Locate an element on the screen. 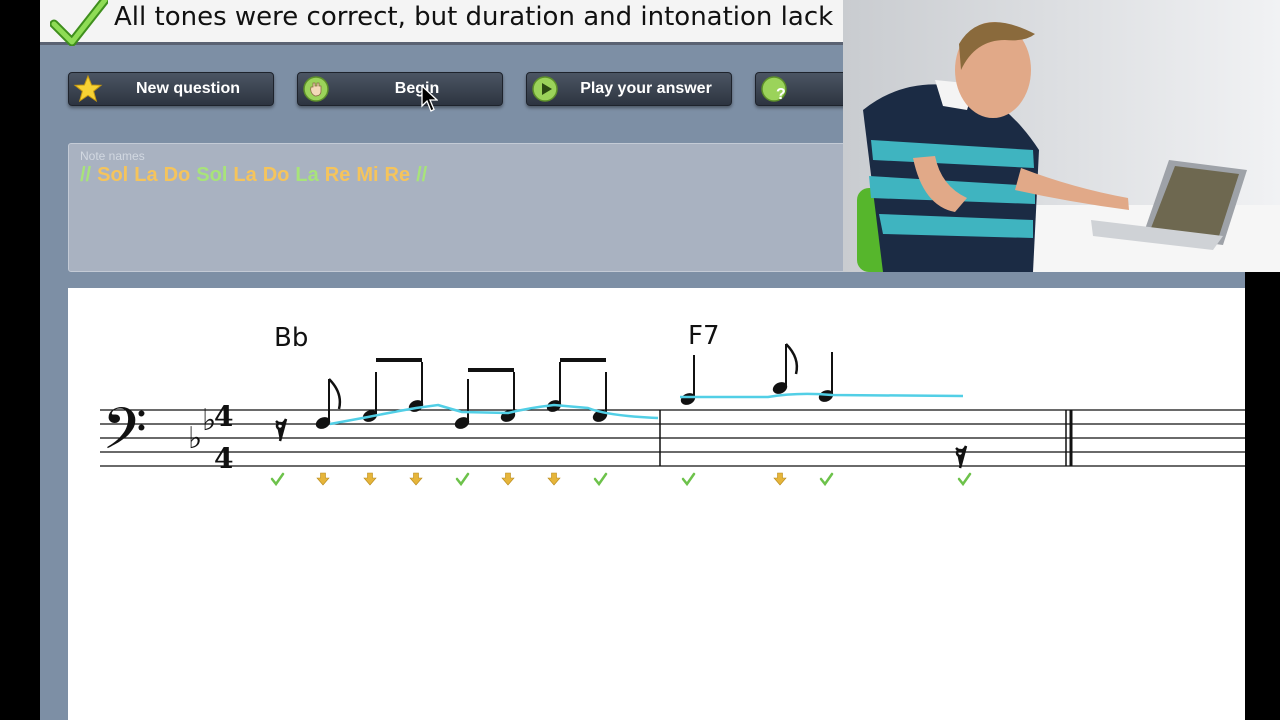 This screenshot has width=1280, height=720. begin-button: Begin is located at coordinates (400, 89).